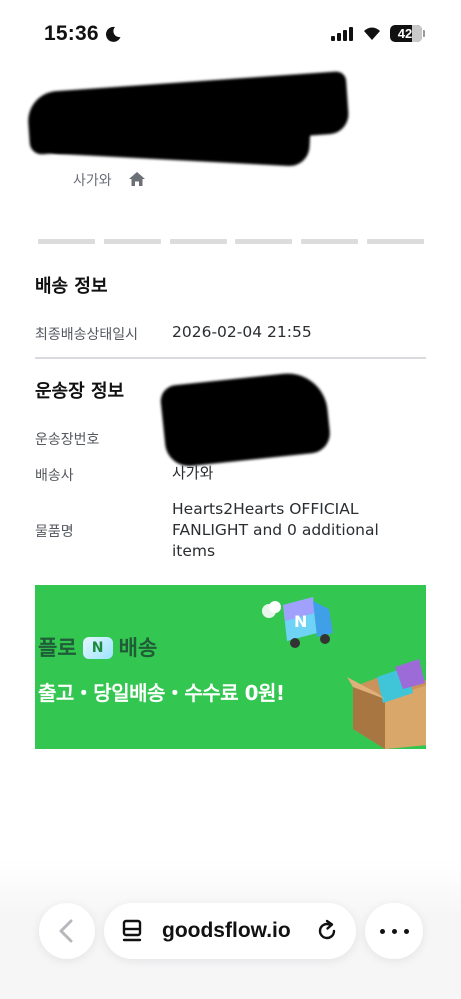 The width and height of the screenshot is (461, 999). I want to click on item-name-line-3: items, so click(194, 551).